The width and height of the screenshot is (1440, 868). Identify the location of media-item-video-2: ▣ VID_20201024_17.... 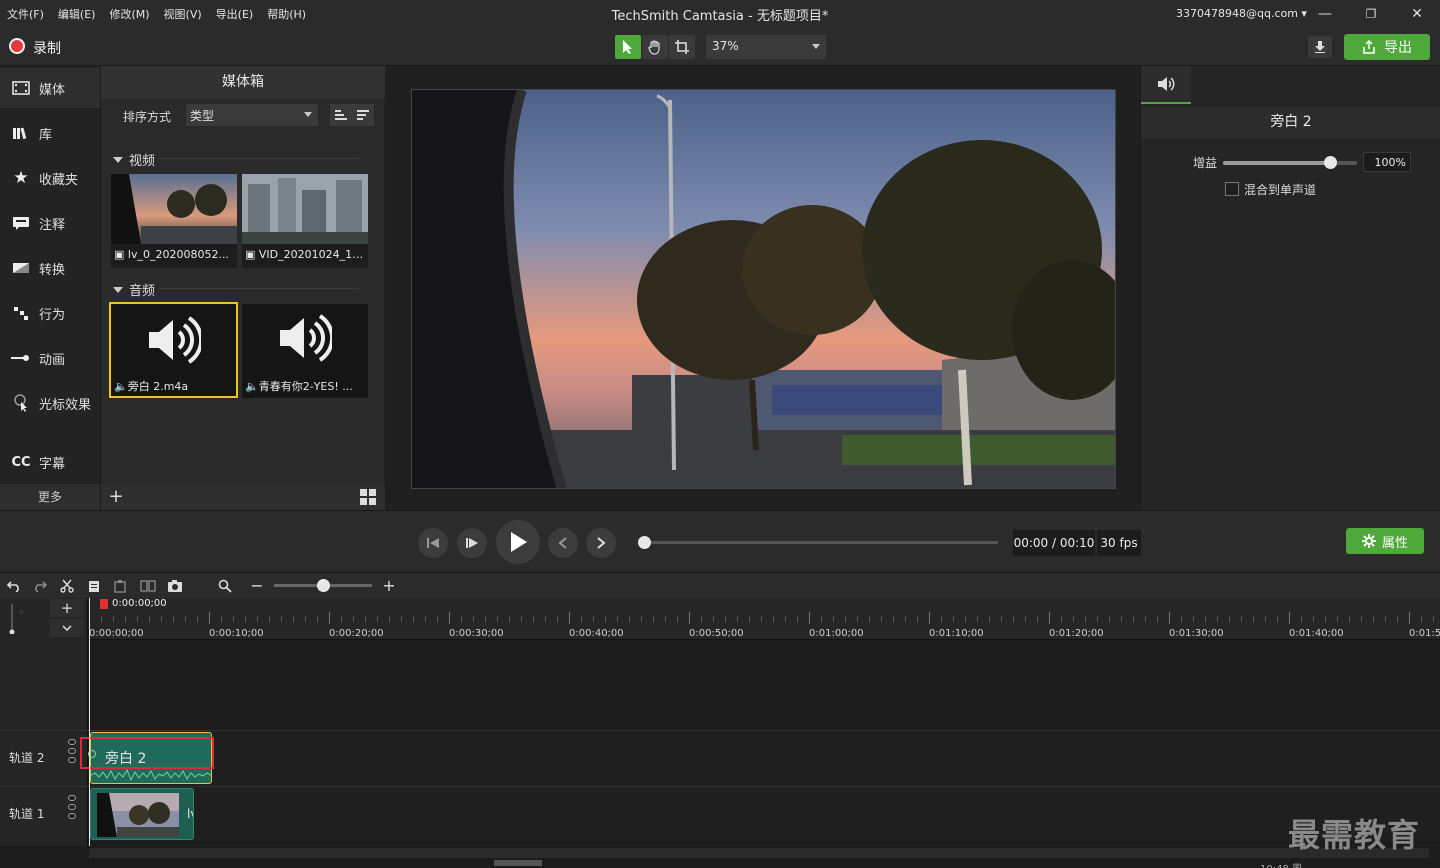
(305, 221).